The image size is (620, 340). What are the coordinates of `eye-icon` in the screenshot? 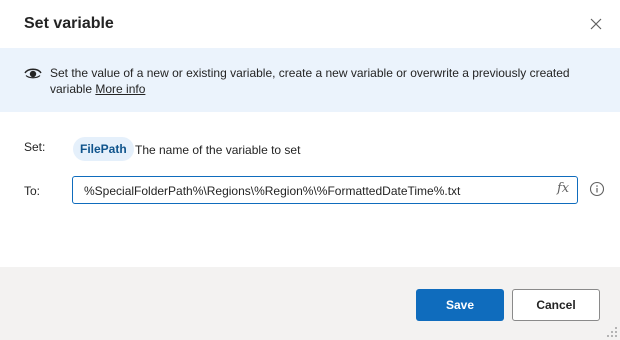 It's located at (33, 73).